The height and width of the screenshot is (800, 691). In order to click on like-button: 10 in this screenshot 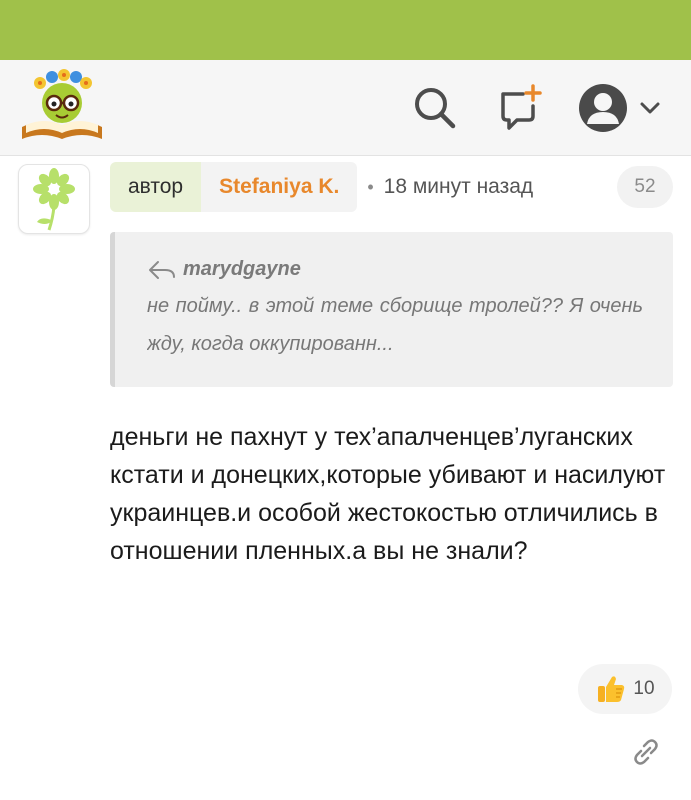, I will do `click(625, 689)`.